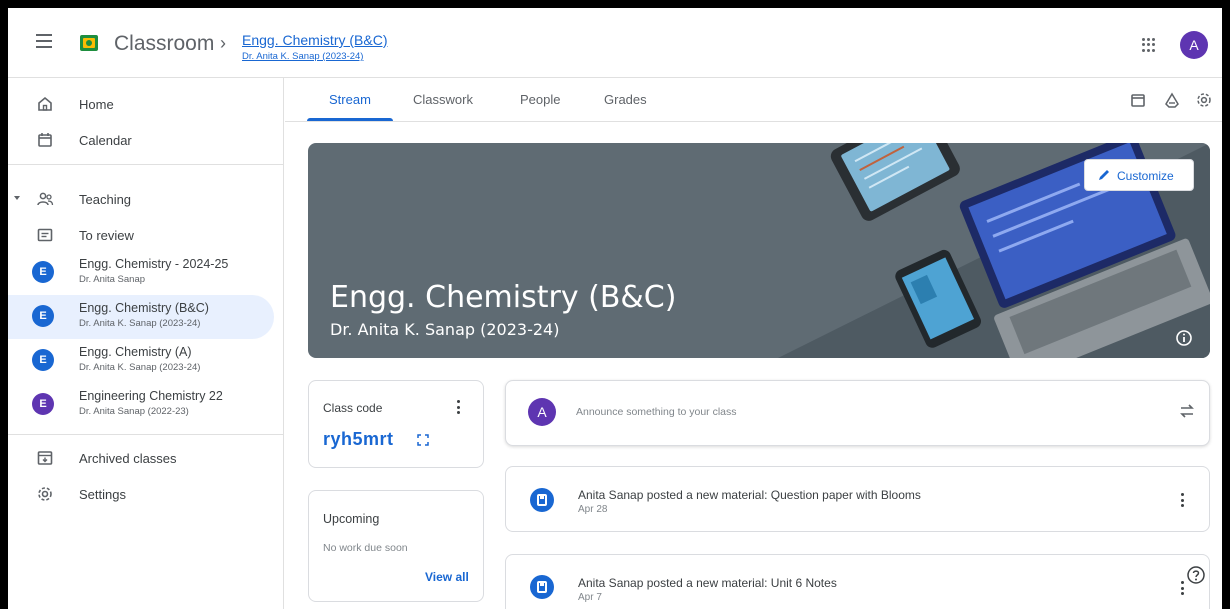 This screenshot has height=609, width=1230. I want to click on class-item-title: Engg. Chemistry - 2024-25, so click(154, 264).